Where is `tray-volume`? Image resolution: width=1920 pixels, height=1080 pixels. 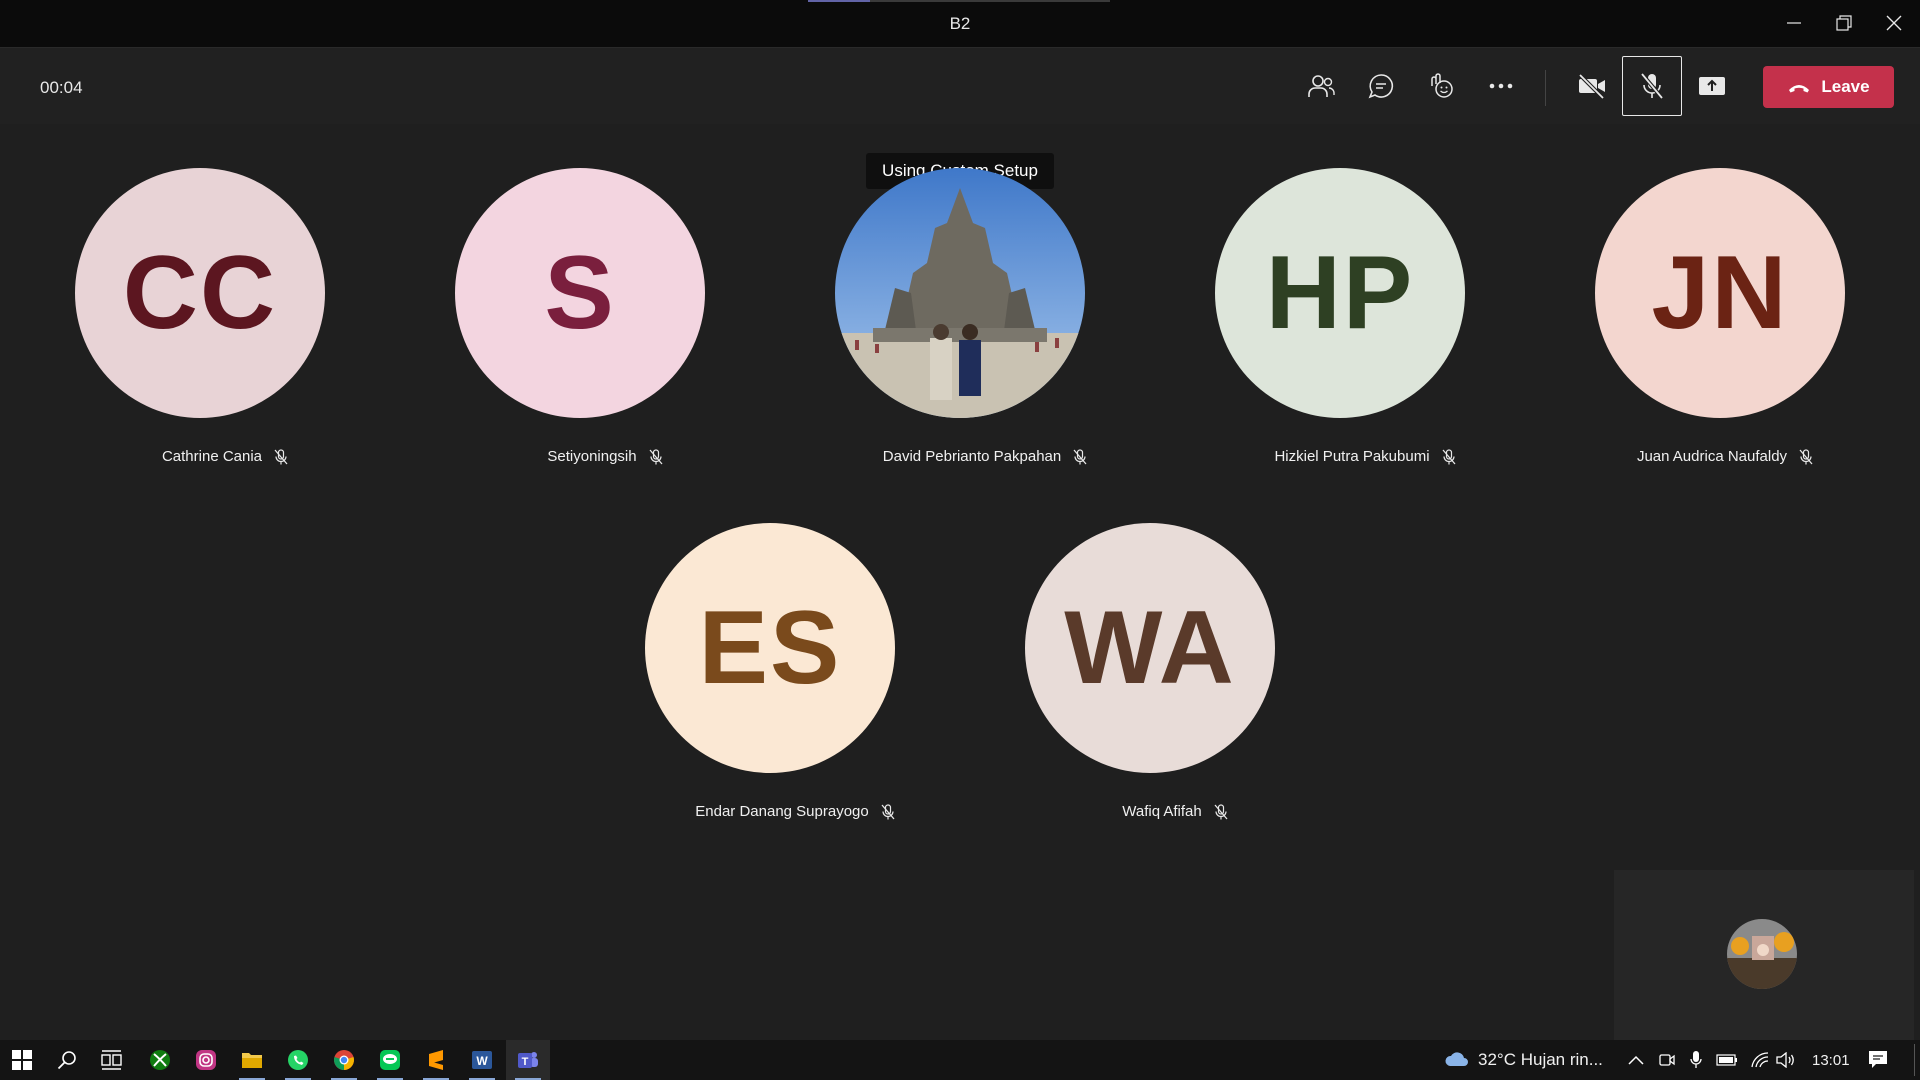
tray-volume is located at coordinates (1786, 1060).